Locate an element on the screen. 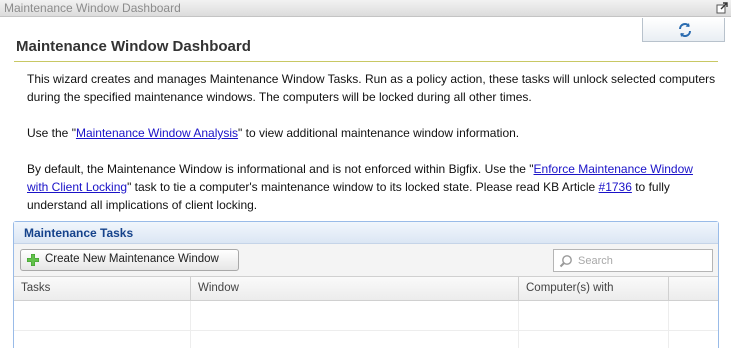  refresh-icon is located at coordinates (685, 30).